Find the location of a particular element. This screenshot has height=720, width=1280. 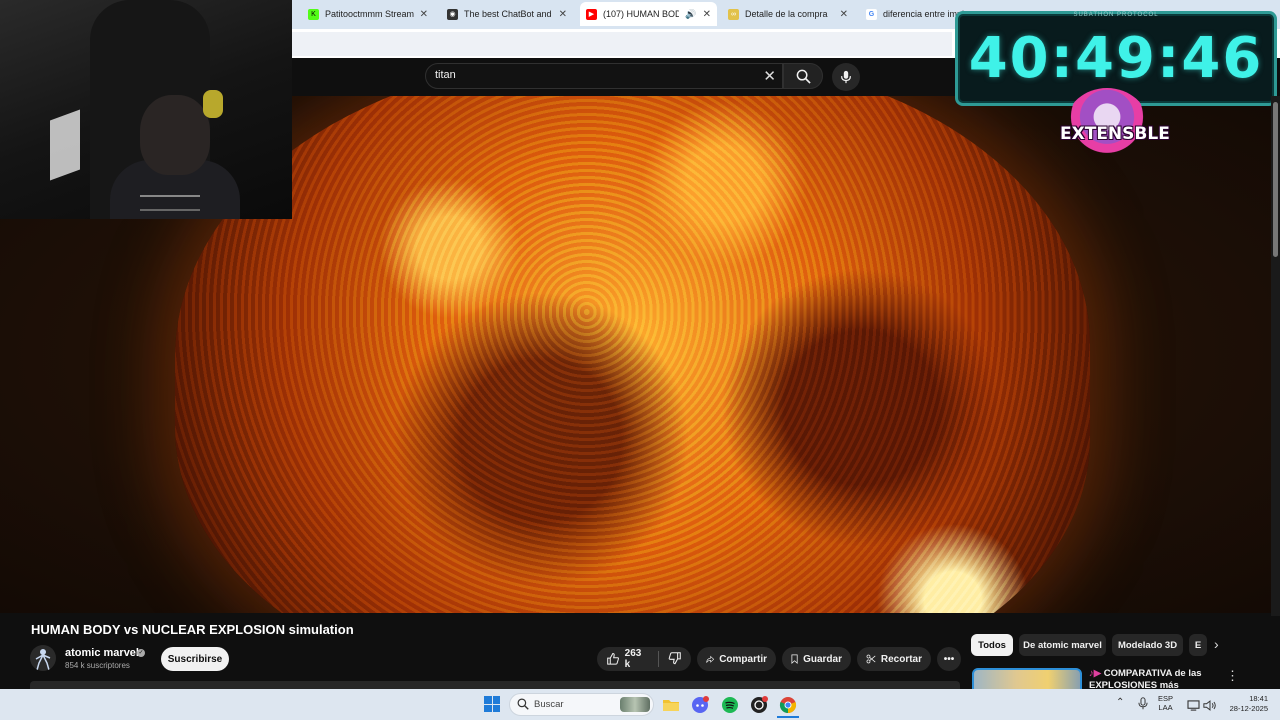

address-bar is located at coordinates (622, 44).